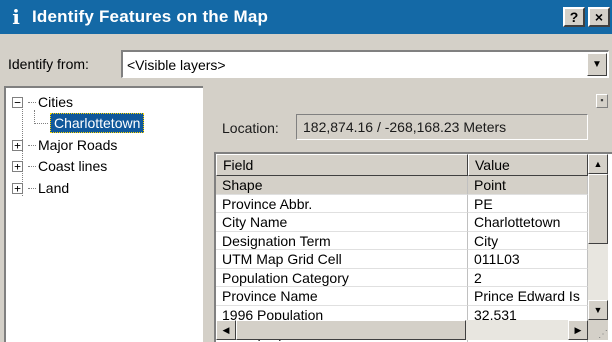  I want to click on resize-grip-icon: ⋰, so click(598, 330).